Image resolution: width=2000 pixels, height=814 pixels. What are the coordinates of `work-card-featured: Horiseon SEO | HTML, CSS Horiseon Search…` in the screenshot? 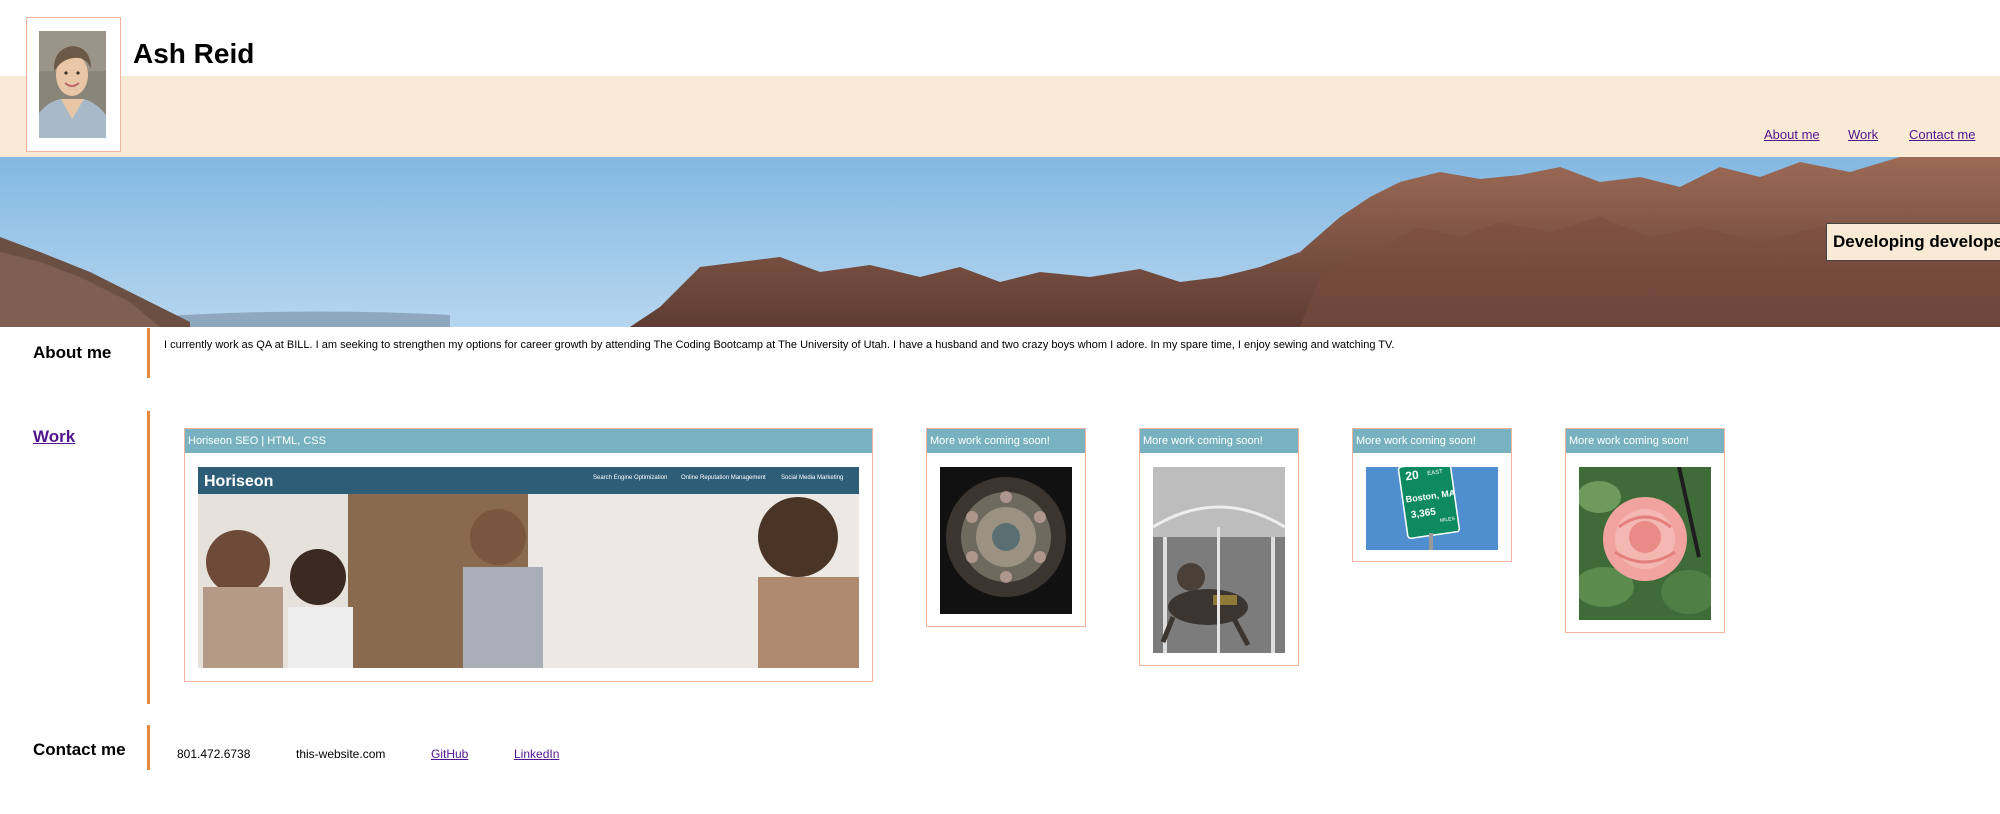 It's located at (528, 555).